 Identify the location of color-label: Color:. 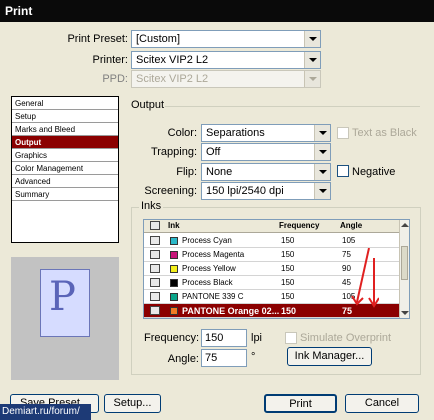
(182, 133).